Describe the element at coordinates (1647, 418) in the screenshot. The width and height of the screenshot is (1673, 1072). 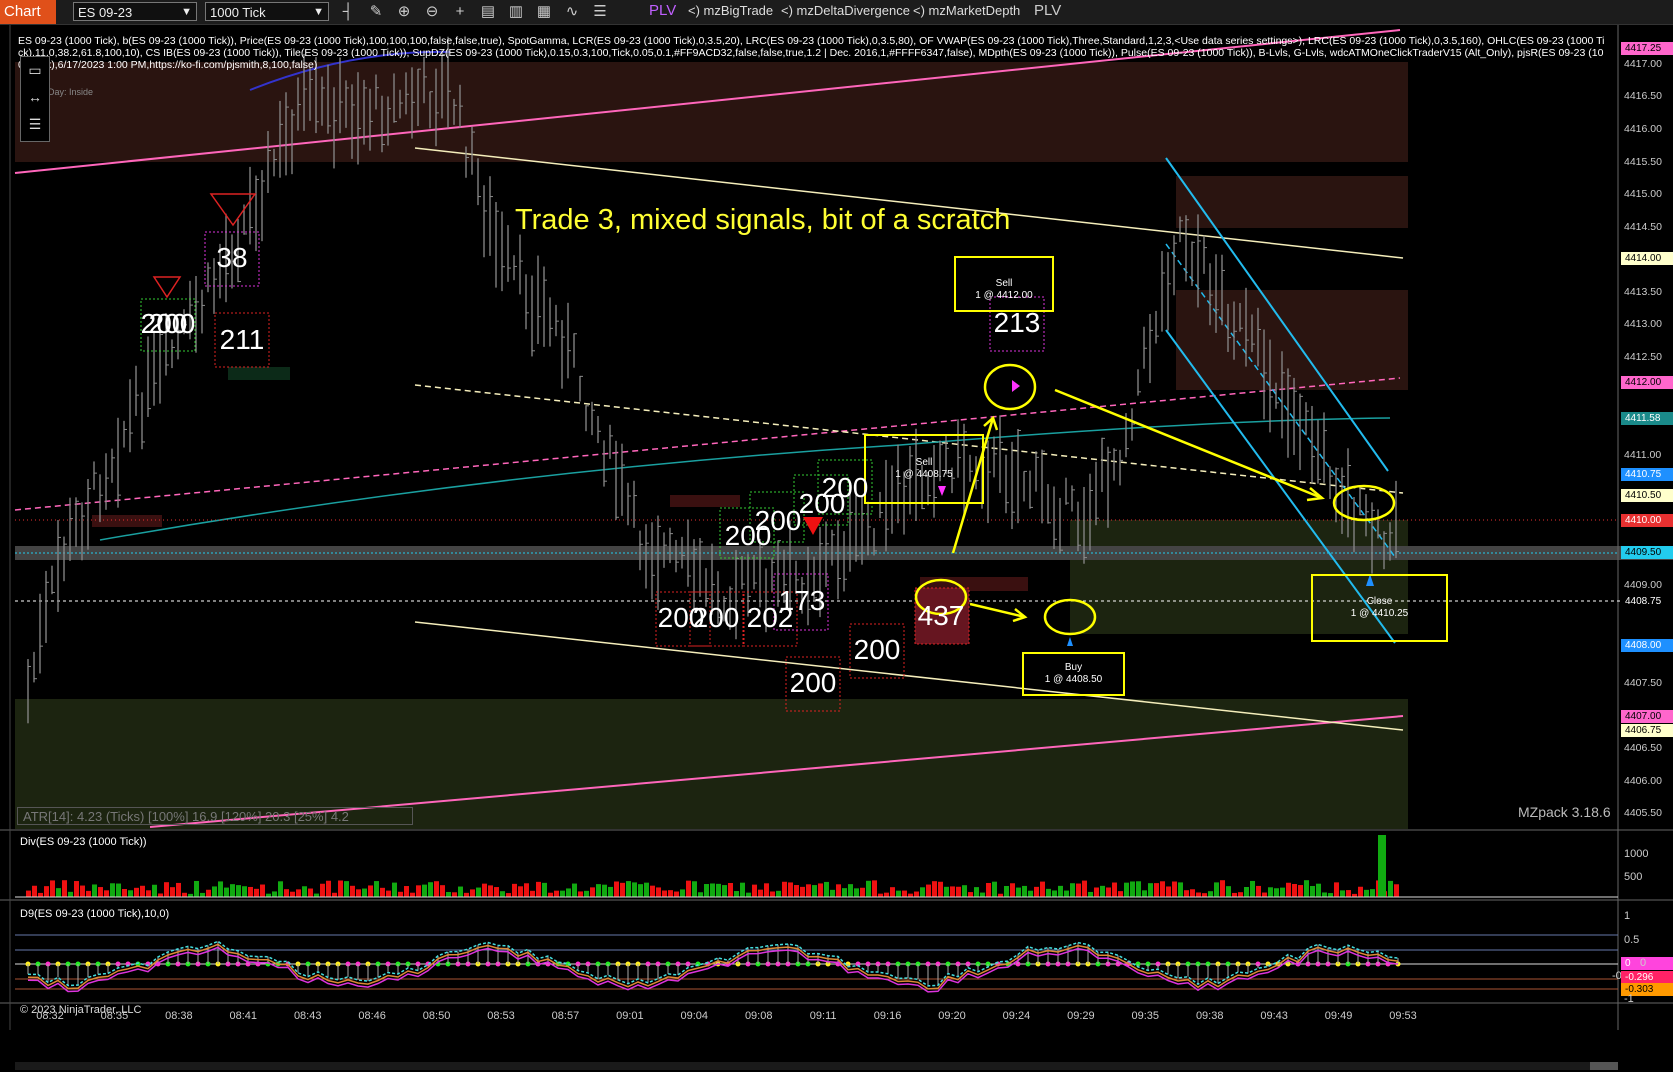
I see `price-tag: 4411.58` at that location.